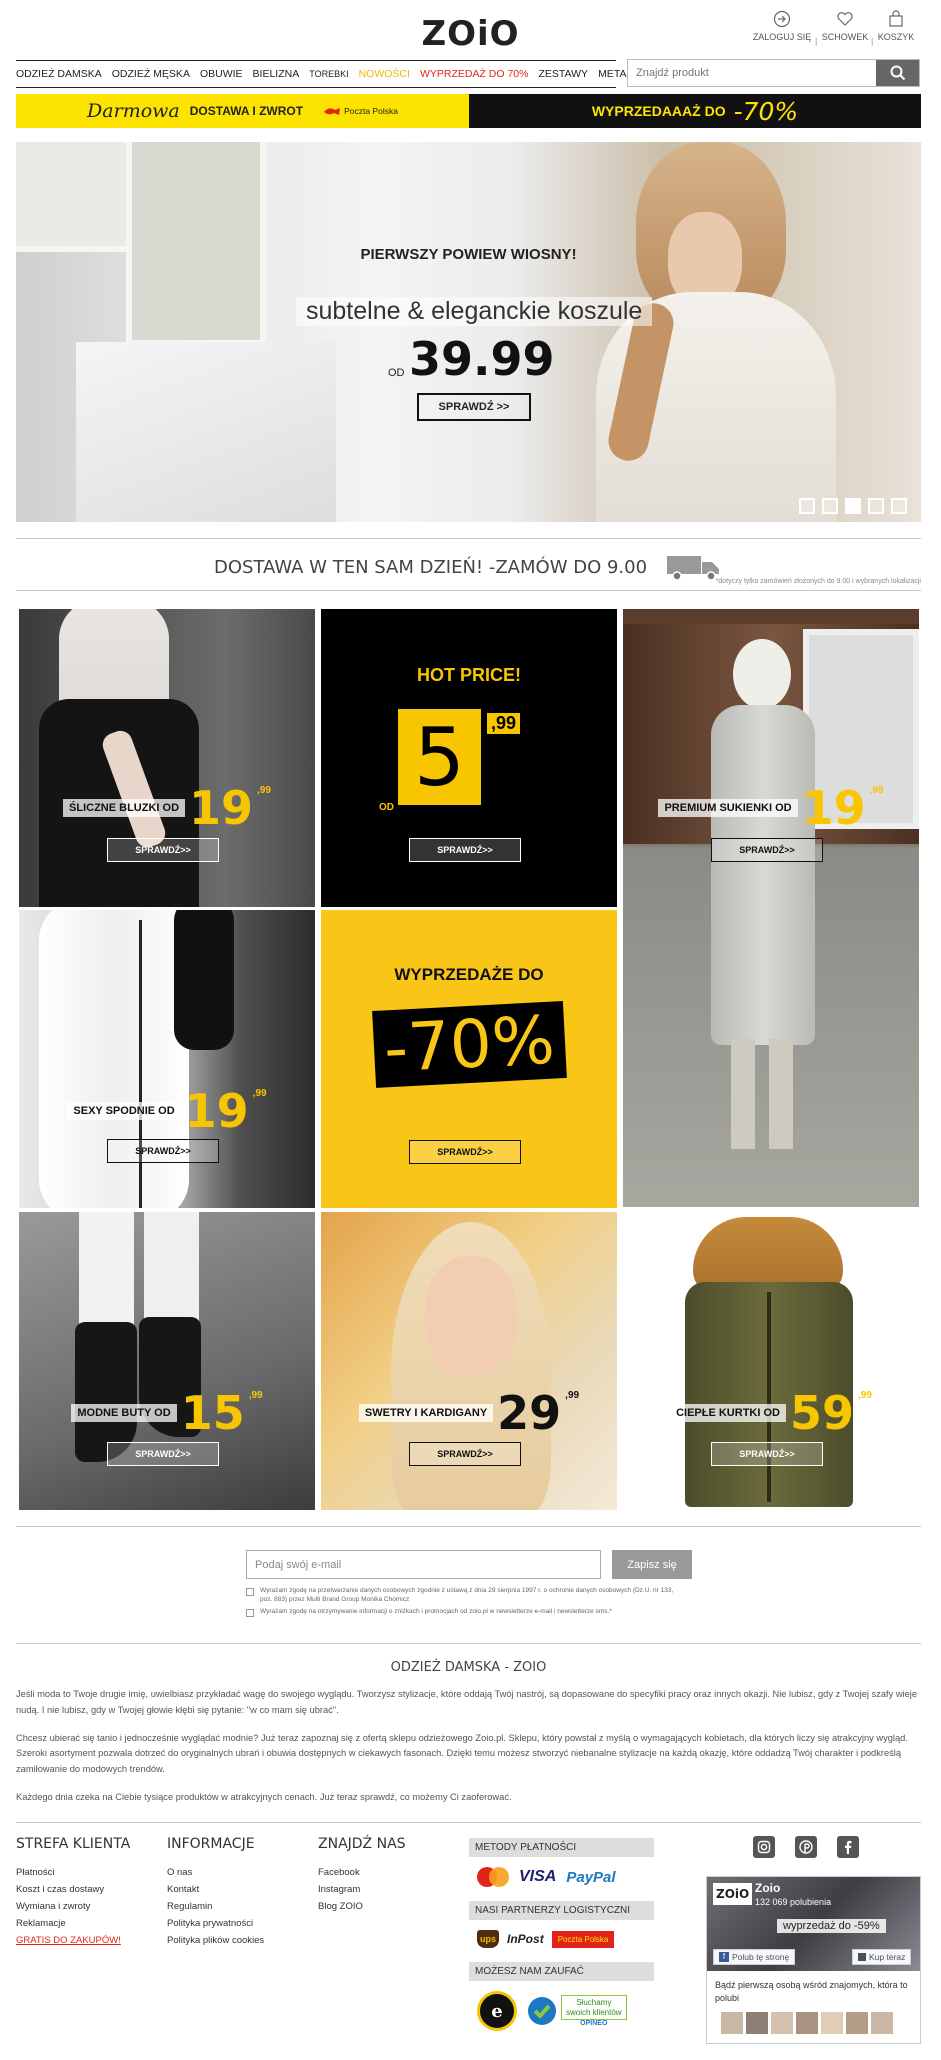  I want to click on tile-dresses-button: SPRAWDŹ>>, so click(767, 850).